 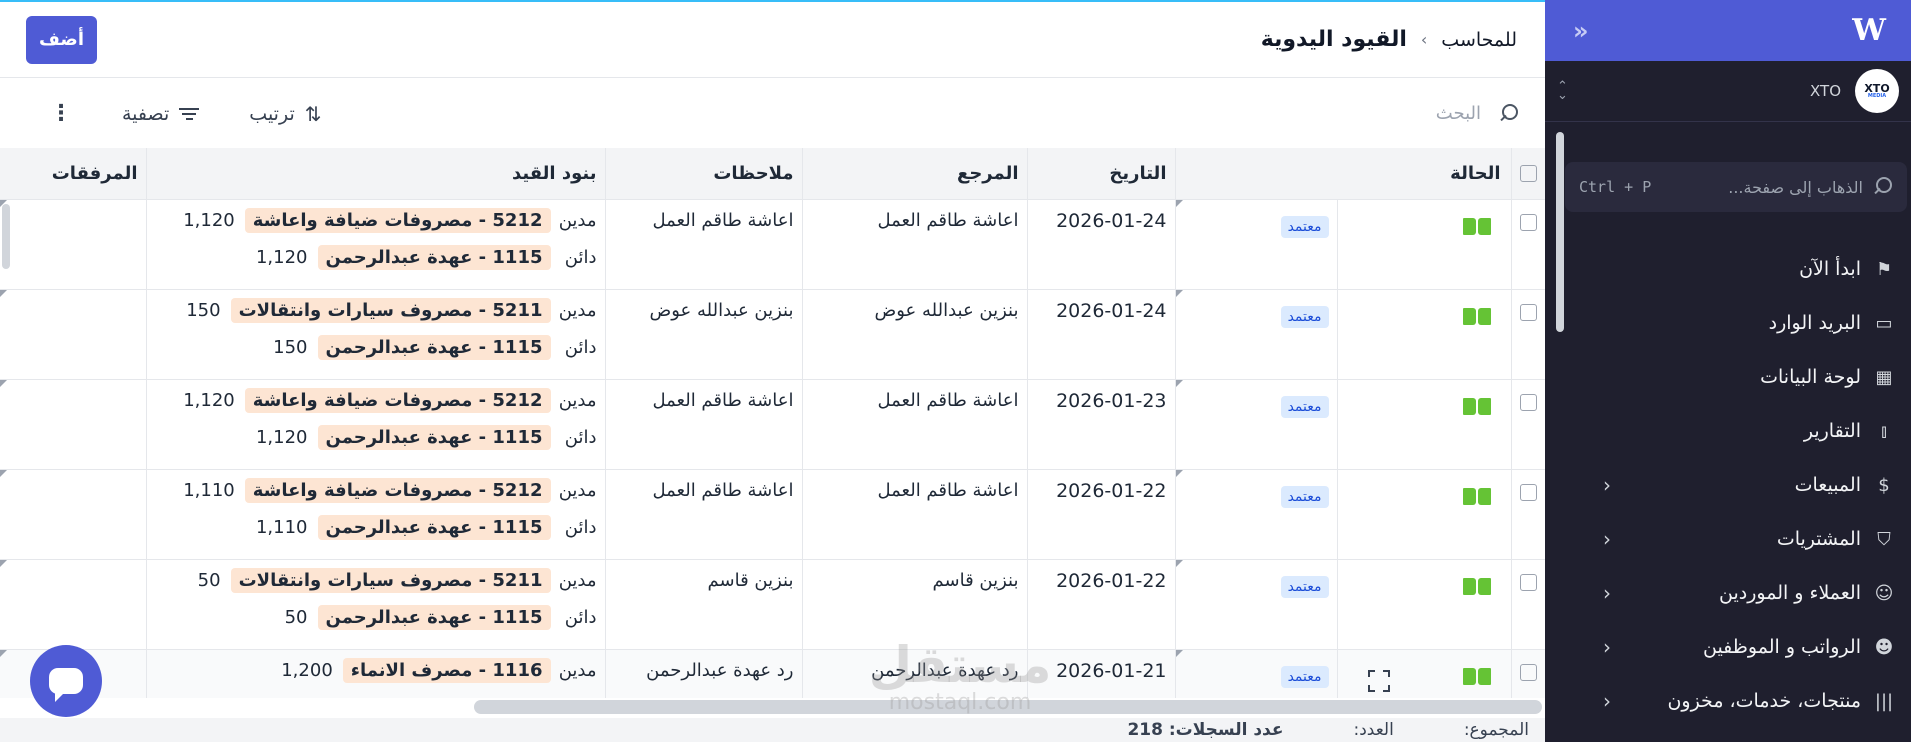 What do you see at coordinates (1580, 31) in the screenshot?
I see `collapse-sidebar-icon: «` at bounding box center [1580, 31].